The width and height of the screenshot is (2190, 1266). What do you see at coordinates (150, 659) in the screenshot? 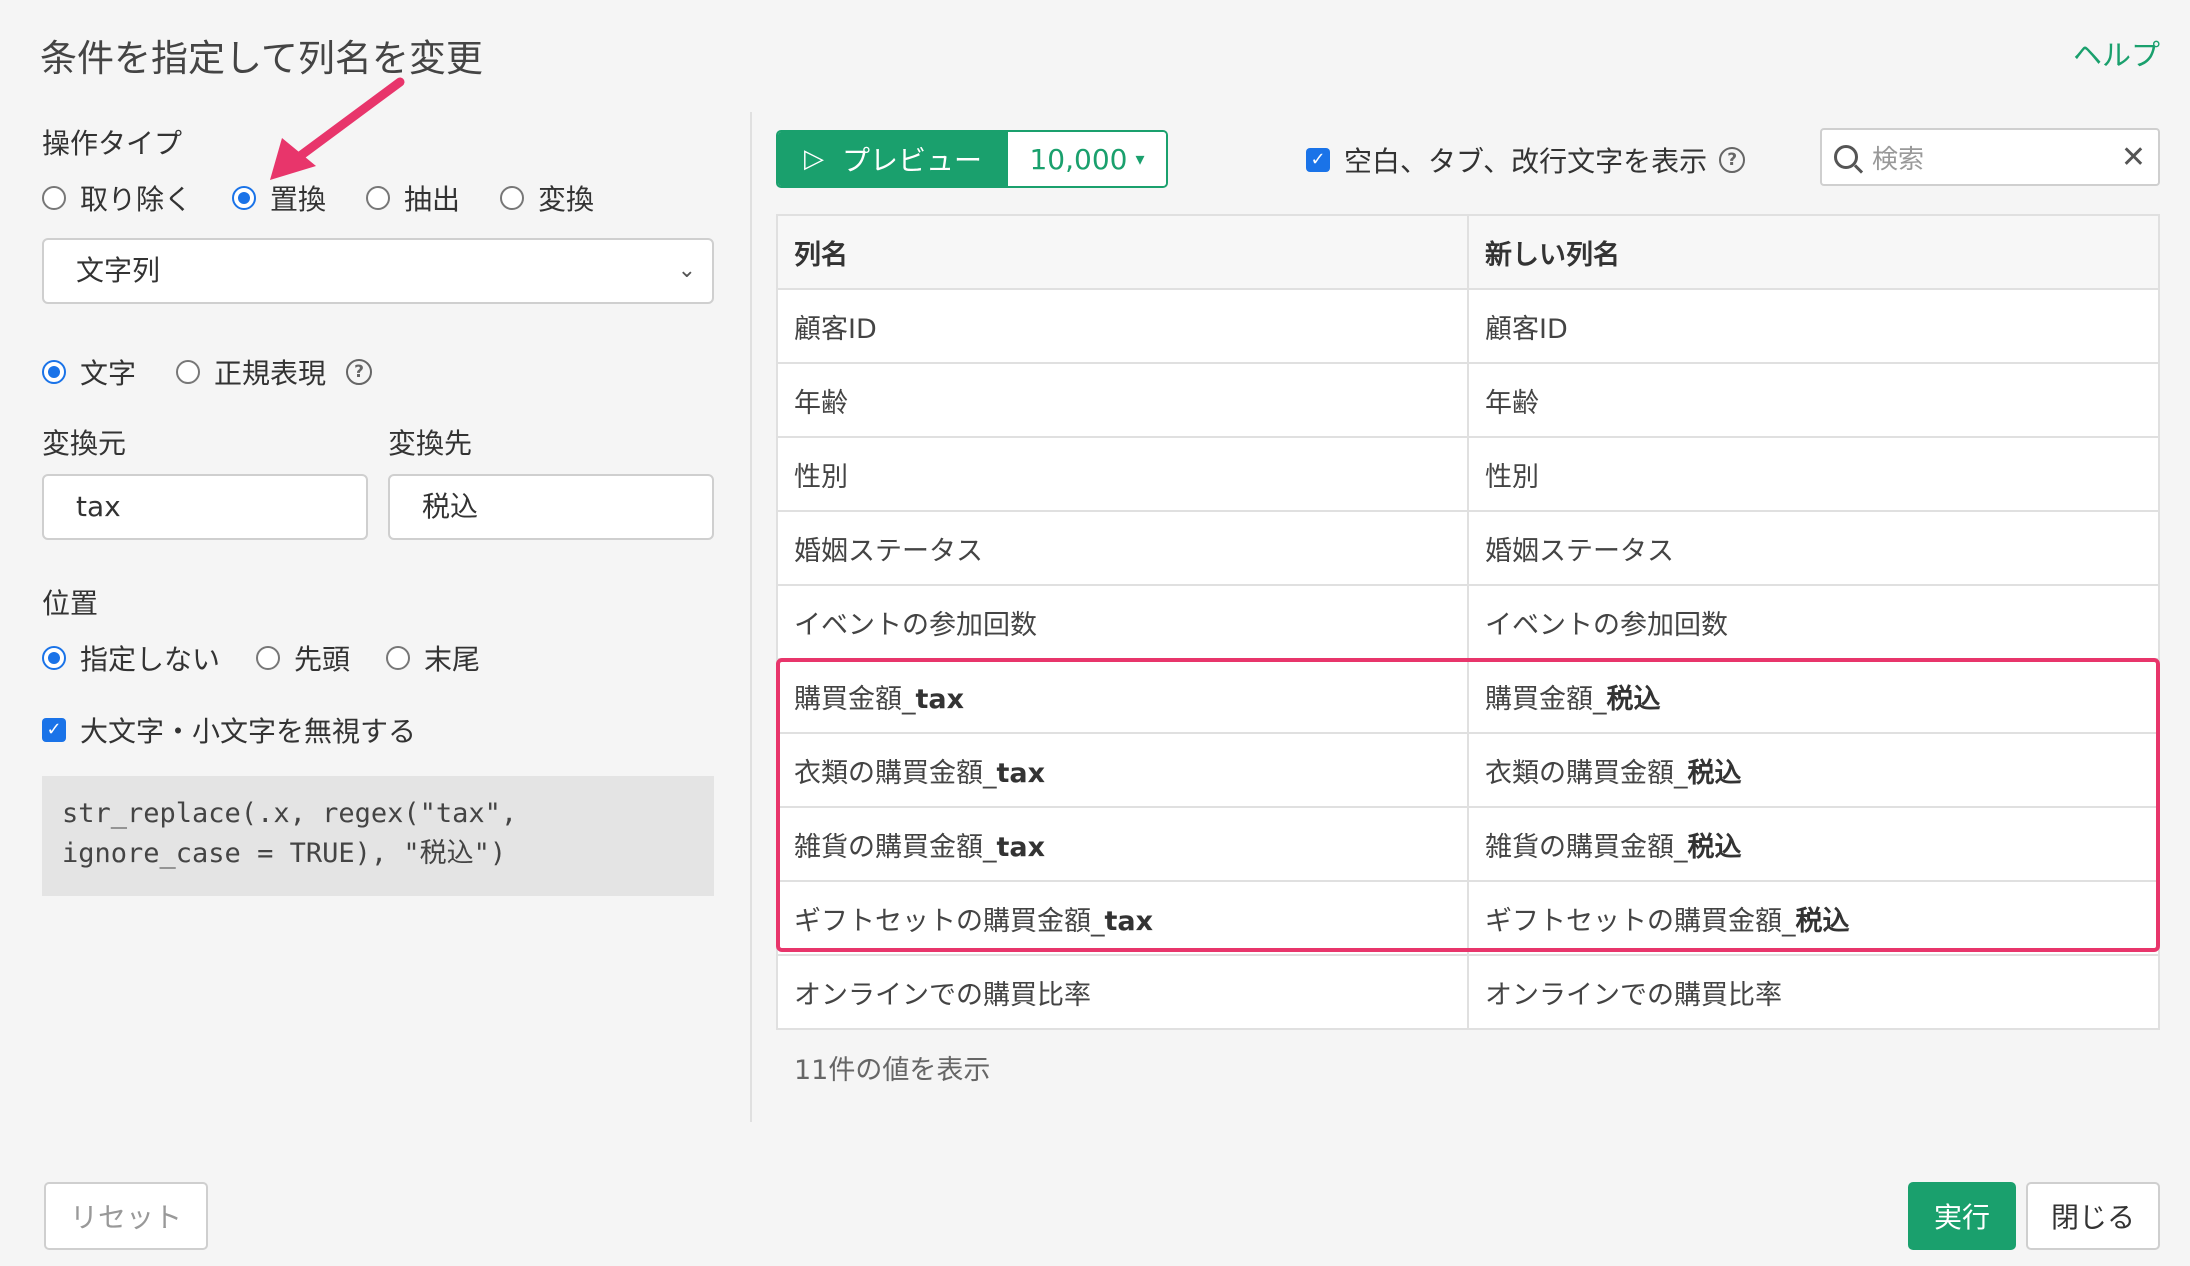
I see `position-none-label: 指定しない` at bounding box center [150, 659].